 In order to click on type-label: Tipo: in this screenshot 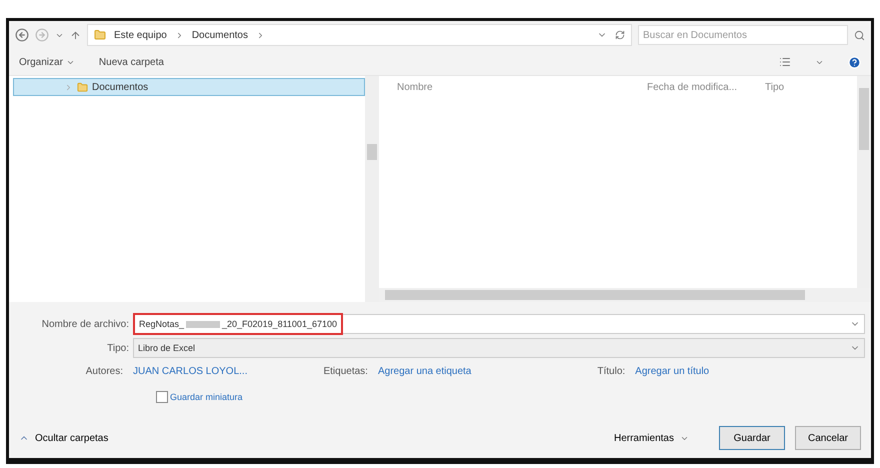, I will do `click(118, 348)`.